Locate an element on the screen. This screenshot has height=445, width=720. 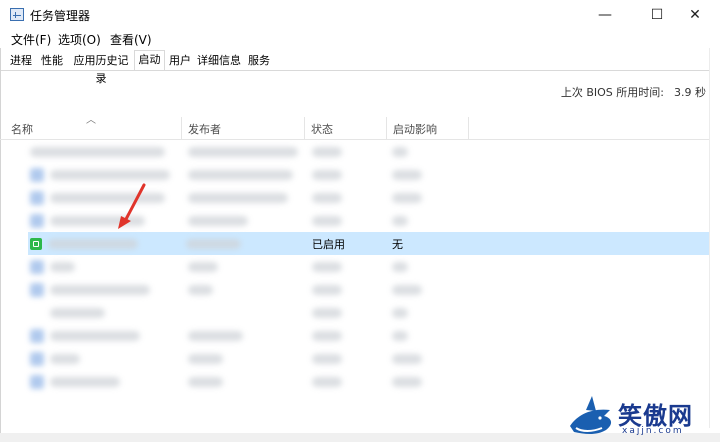
app-icon-green is located at coordinates (36, 244).